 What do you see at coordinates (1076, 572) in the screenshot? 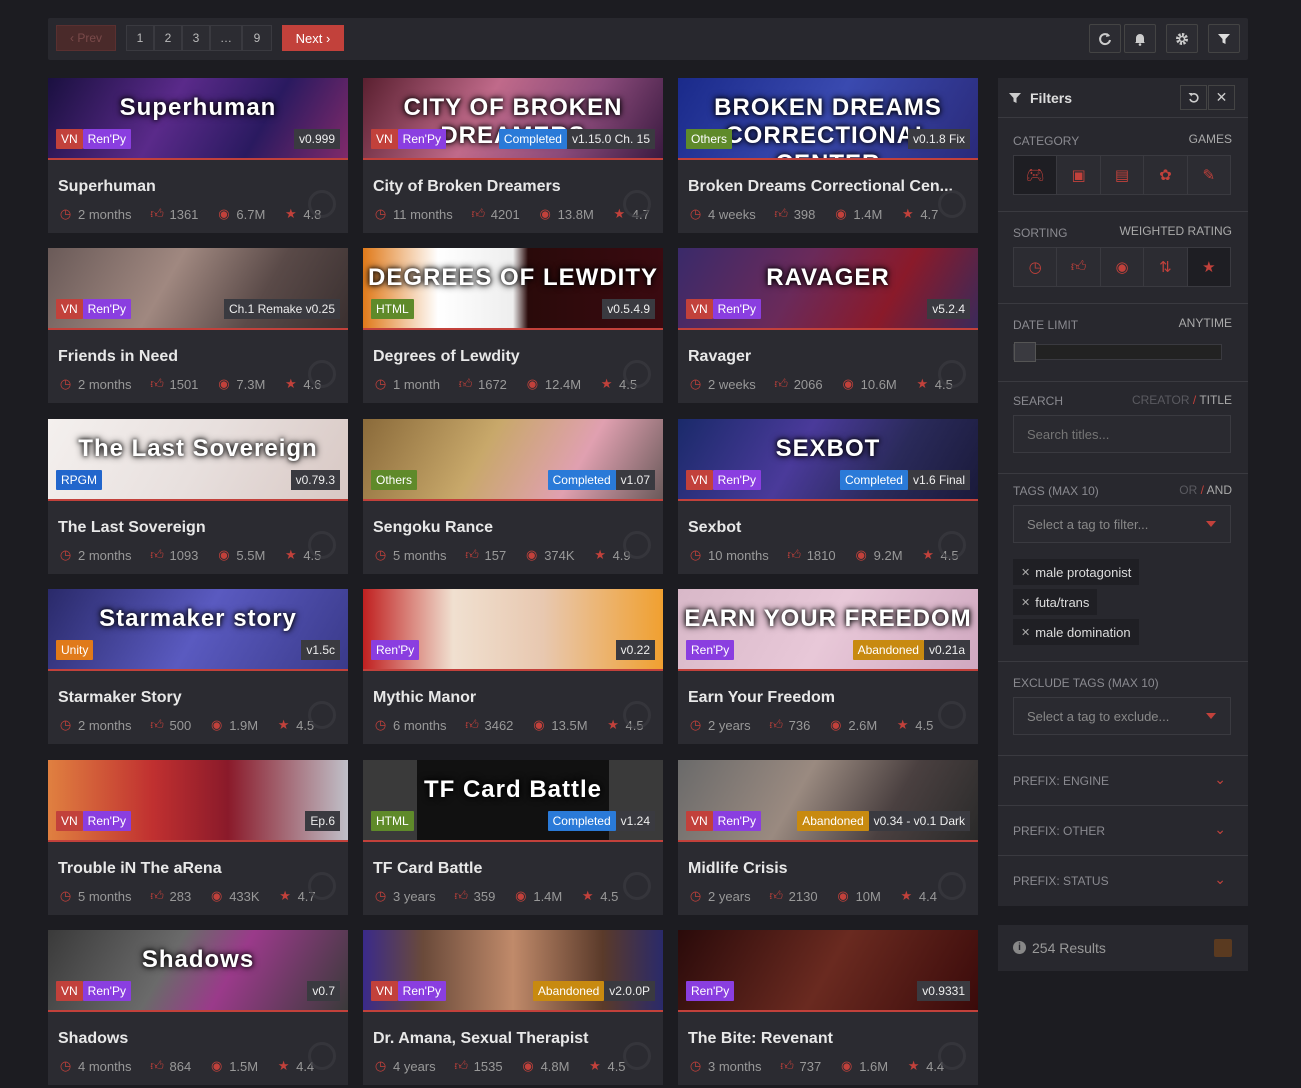
I see `tag-chip: ✕ male protagonist` at bounding box center [1076, 572].